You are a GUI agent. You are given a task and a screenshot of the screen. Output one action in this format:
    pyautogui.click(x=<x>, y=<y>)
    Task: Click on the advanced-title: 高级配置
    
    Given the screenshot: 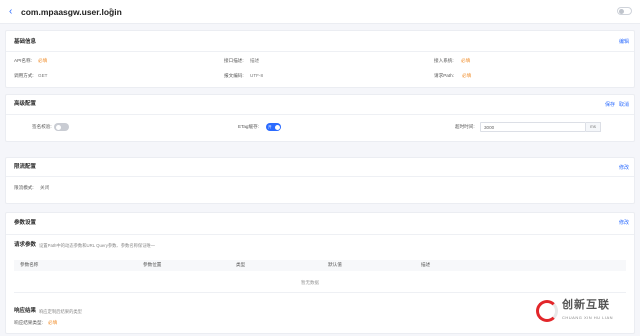 What is the action you would take?
    pyautogui.click(x=25, y=104)
    